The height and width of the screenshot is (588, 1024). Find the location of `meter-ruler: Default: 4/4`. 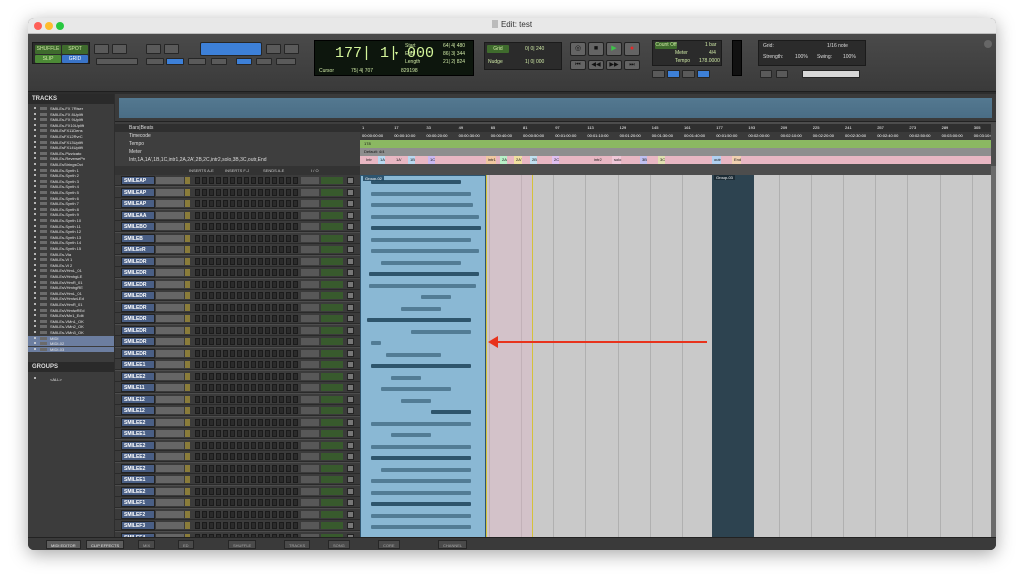

meter-ruler: Default: 4/4 is located at coordinates (675, 152).